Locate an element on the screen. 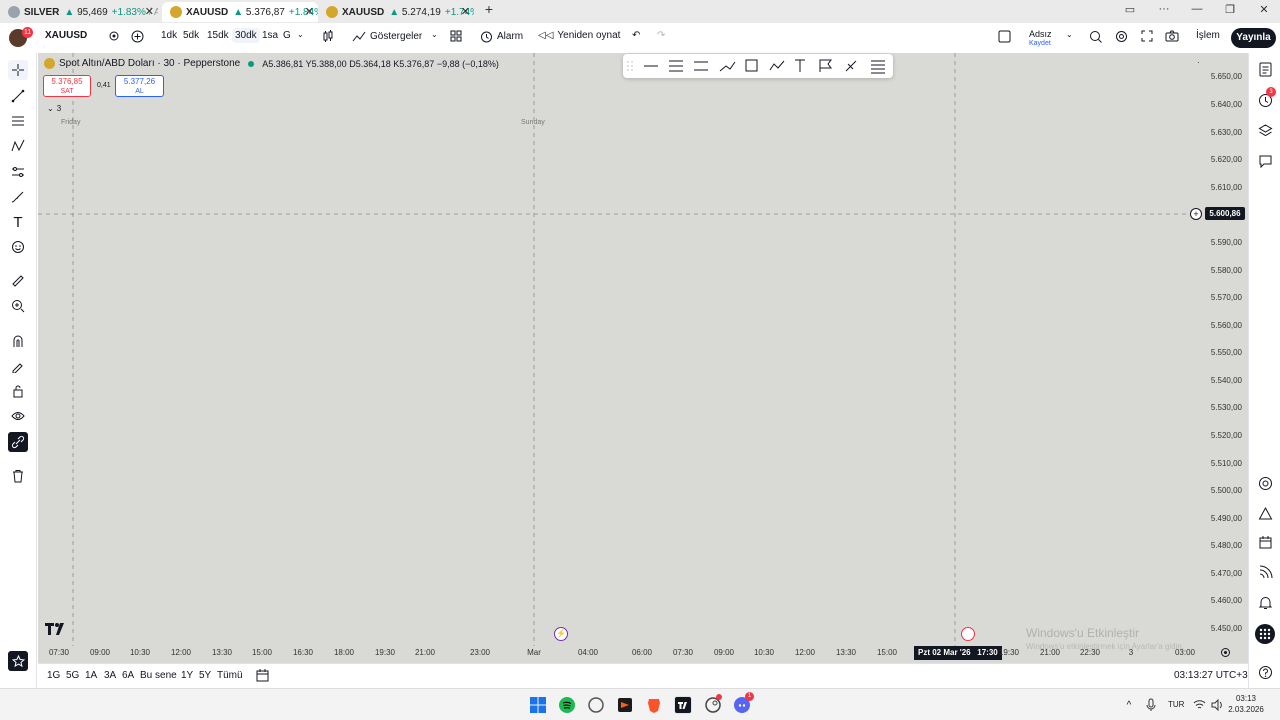 The height and width of the screenshot is (720, 1280). publish-button: Yayınla is located at coordinates (1253, 38).